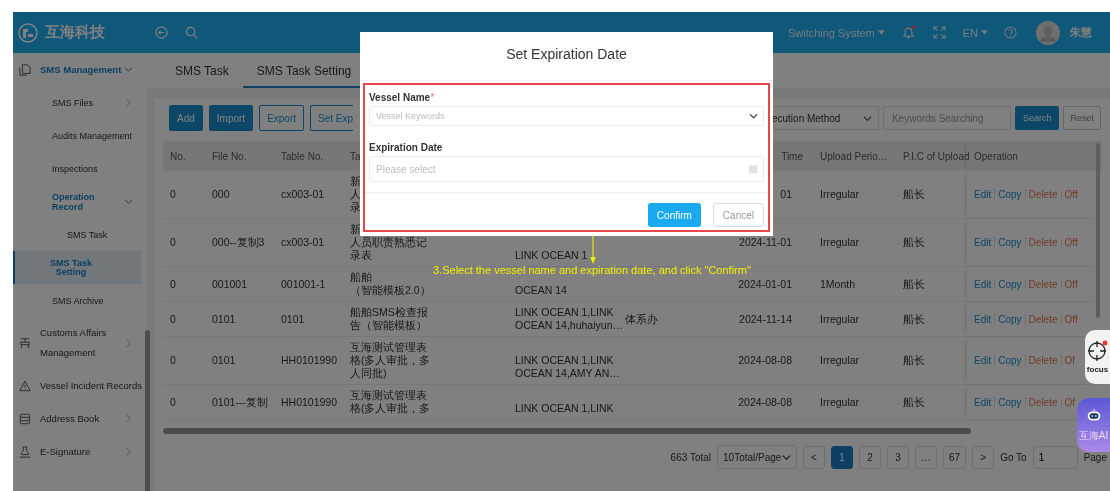  Describe the element at coordinates (80, 102) in the screenshot. I see `sidebar-item: SMS Files` at that location.